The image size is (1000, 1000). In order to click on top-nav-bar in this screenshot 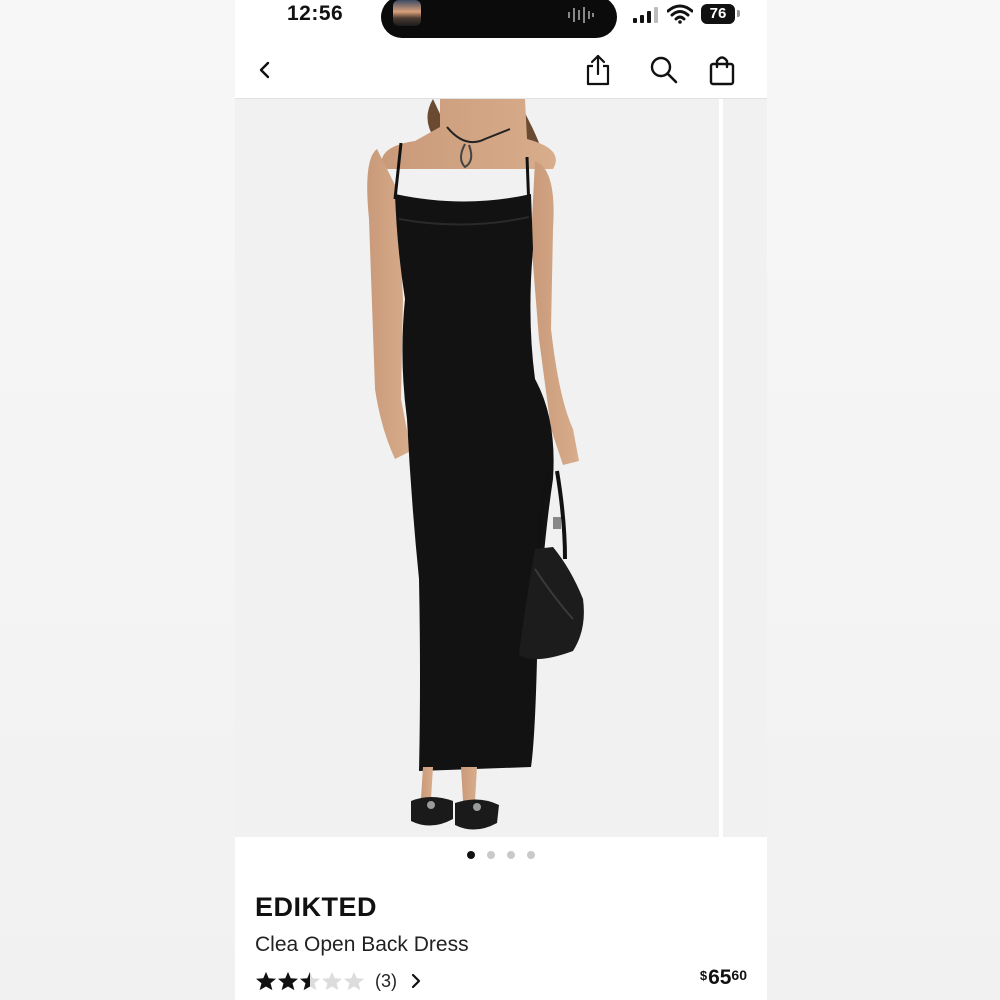, I will do `click(501, 71)`.